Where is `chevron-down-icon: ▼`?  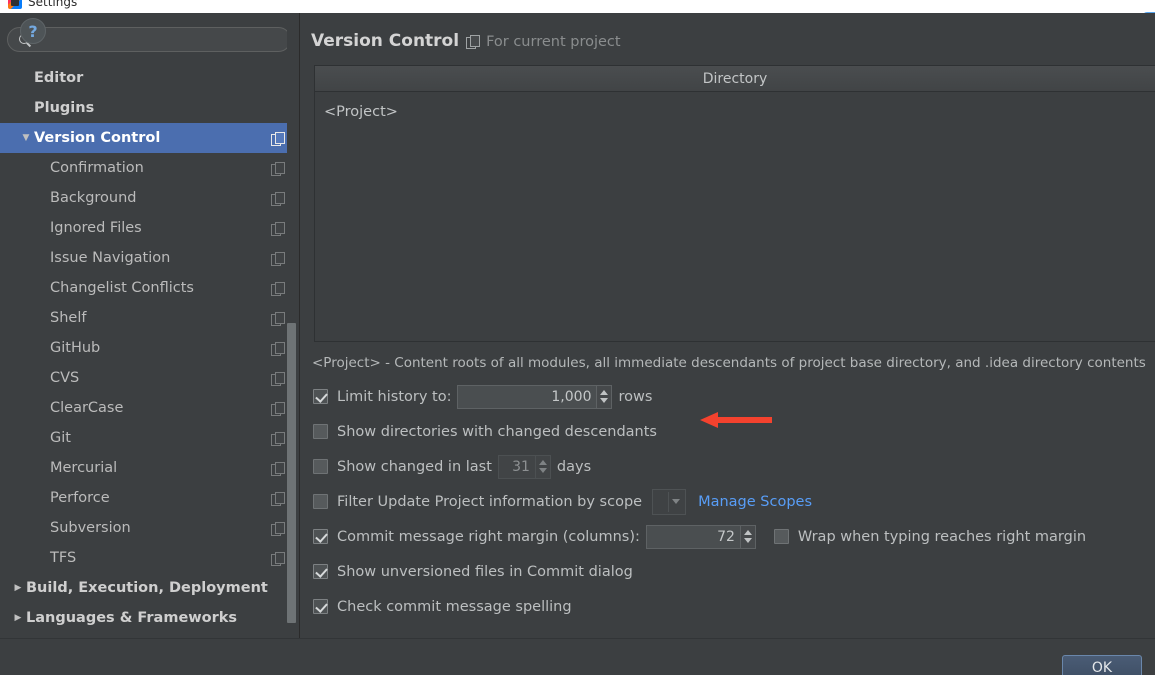 chevron-down-icon: ▼ is located at coordinates (26, 138).